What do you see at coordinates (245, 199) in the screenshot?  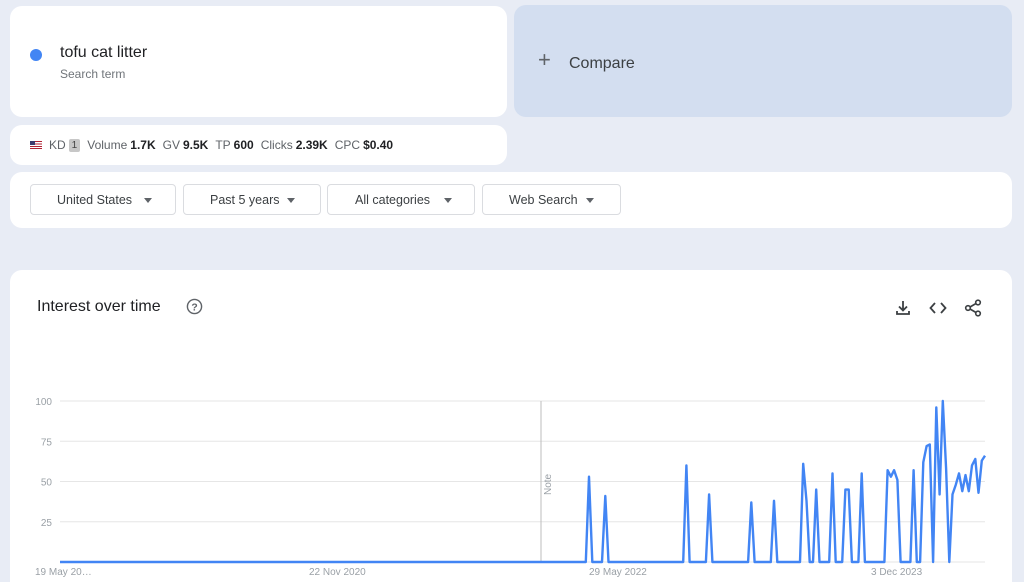 I see `time-range-dropdown-label: Past 5 years` at bounding box center [245, 199].